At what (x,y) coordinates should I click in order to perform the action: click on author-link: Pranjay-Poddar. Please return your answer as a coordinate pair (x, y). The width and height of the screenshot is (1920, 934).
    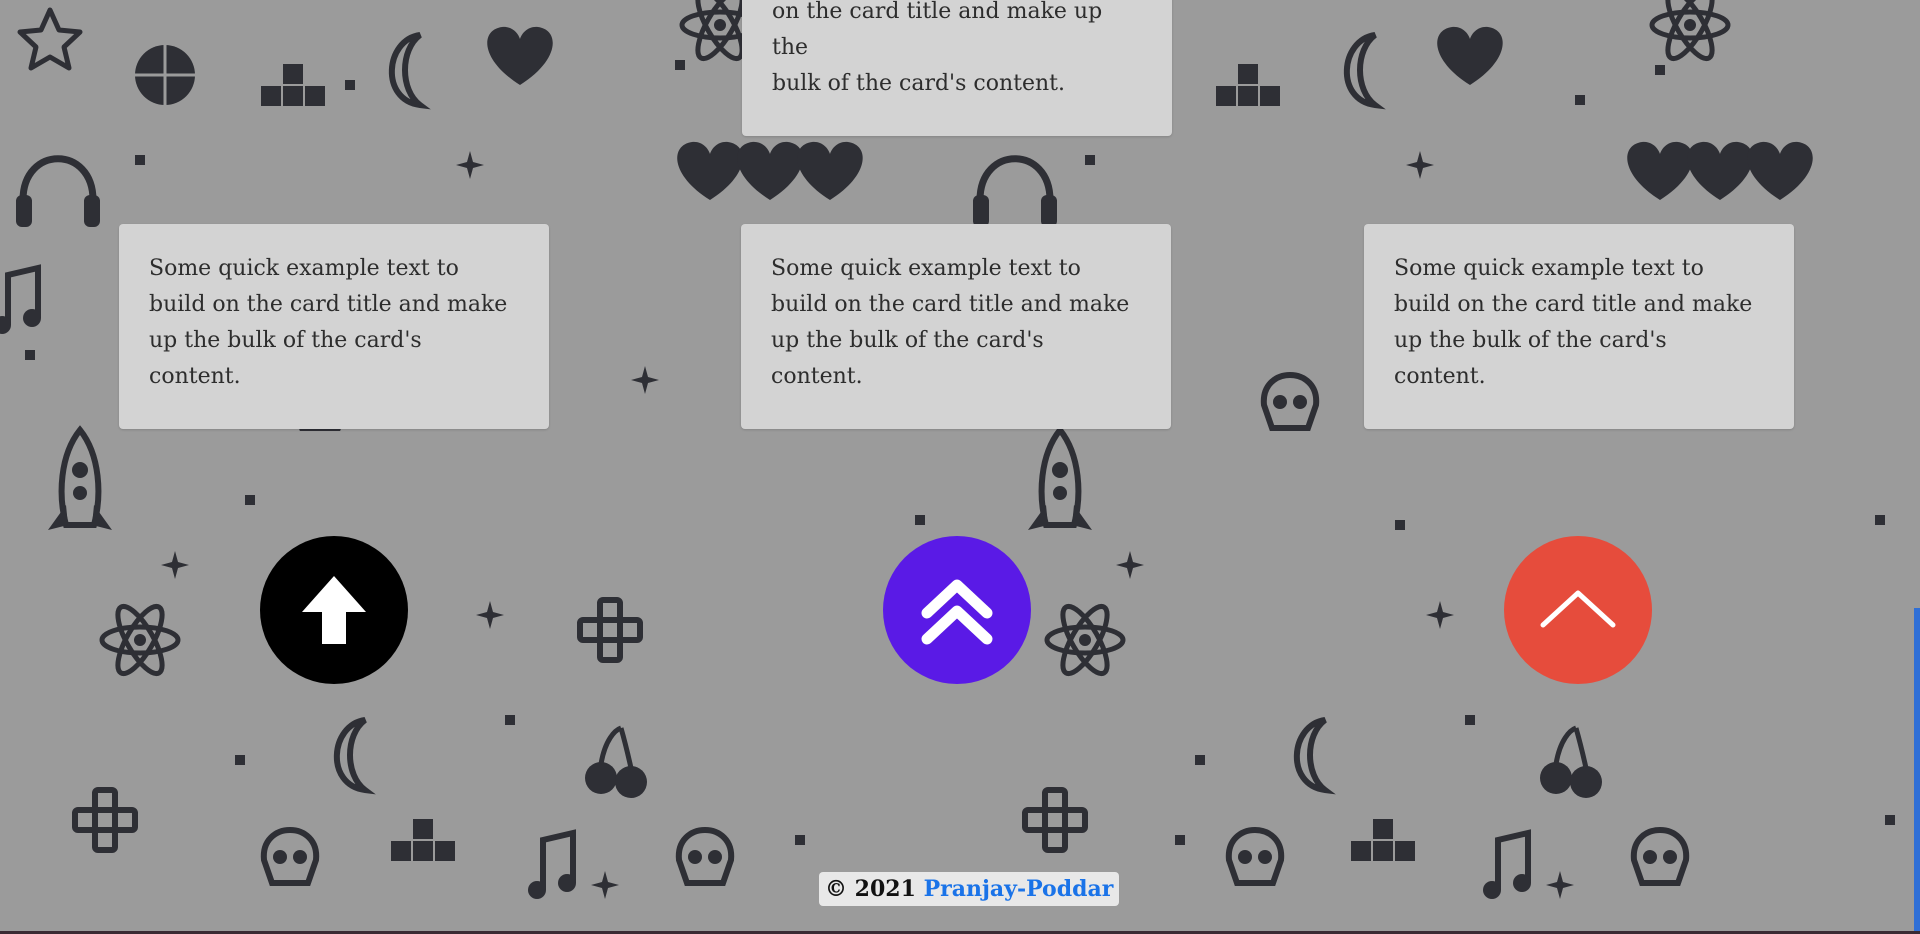
    Looking at the image, I should click on (1019, 889).